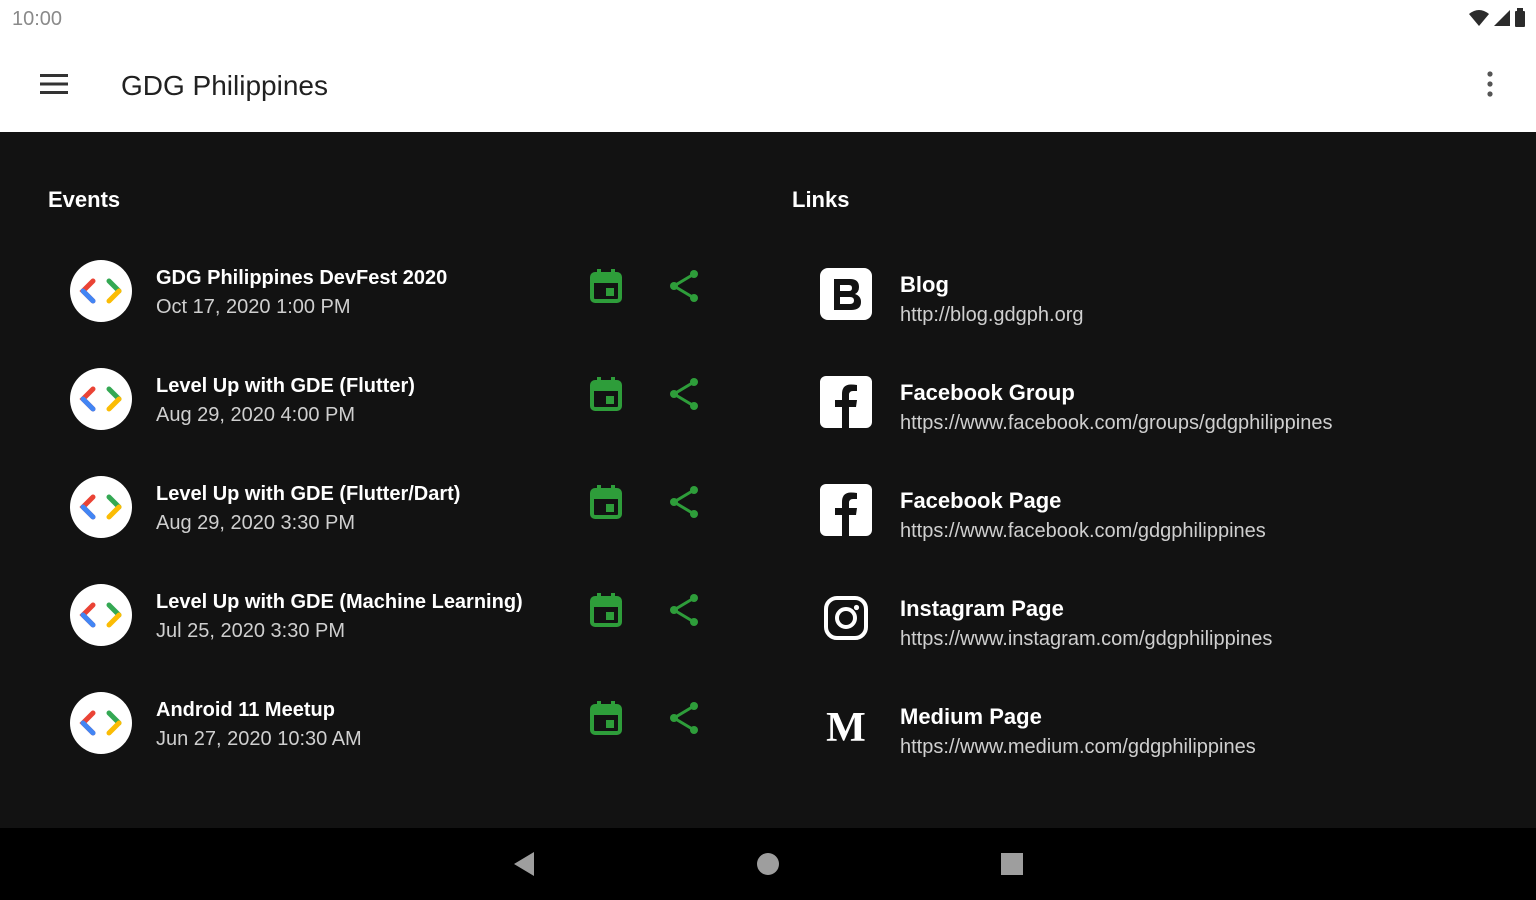 The width and height of the screenshot is (1536, 900). I want to click on medium-icon: M, so click(846, 726).